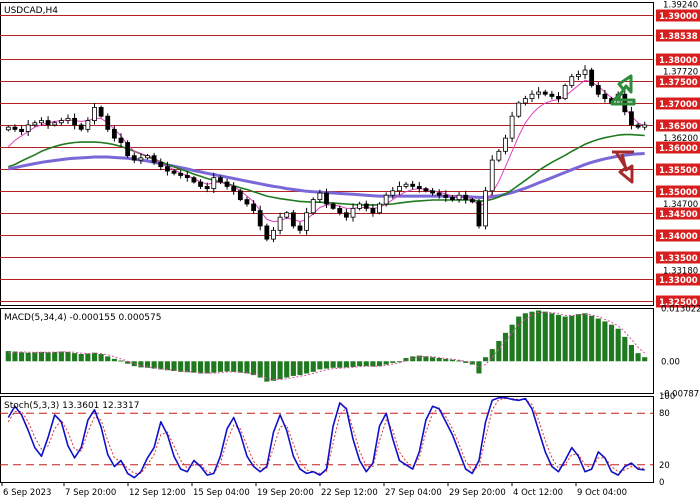 The height and width of the screenshot is (504, 700). Describe the element at coordinates (680, 309) in the screenshot. I see `macd-axis-tick: 0.013022` at that location.